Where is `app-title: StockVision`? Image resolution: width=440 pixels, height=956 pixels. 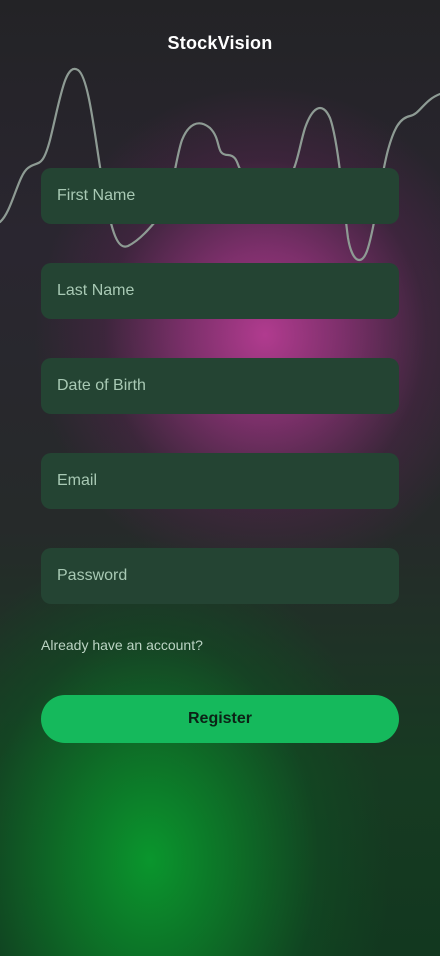 app-title: StockVision is located at coordinates (220, 43).